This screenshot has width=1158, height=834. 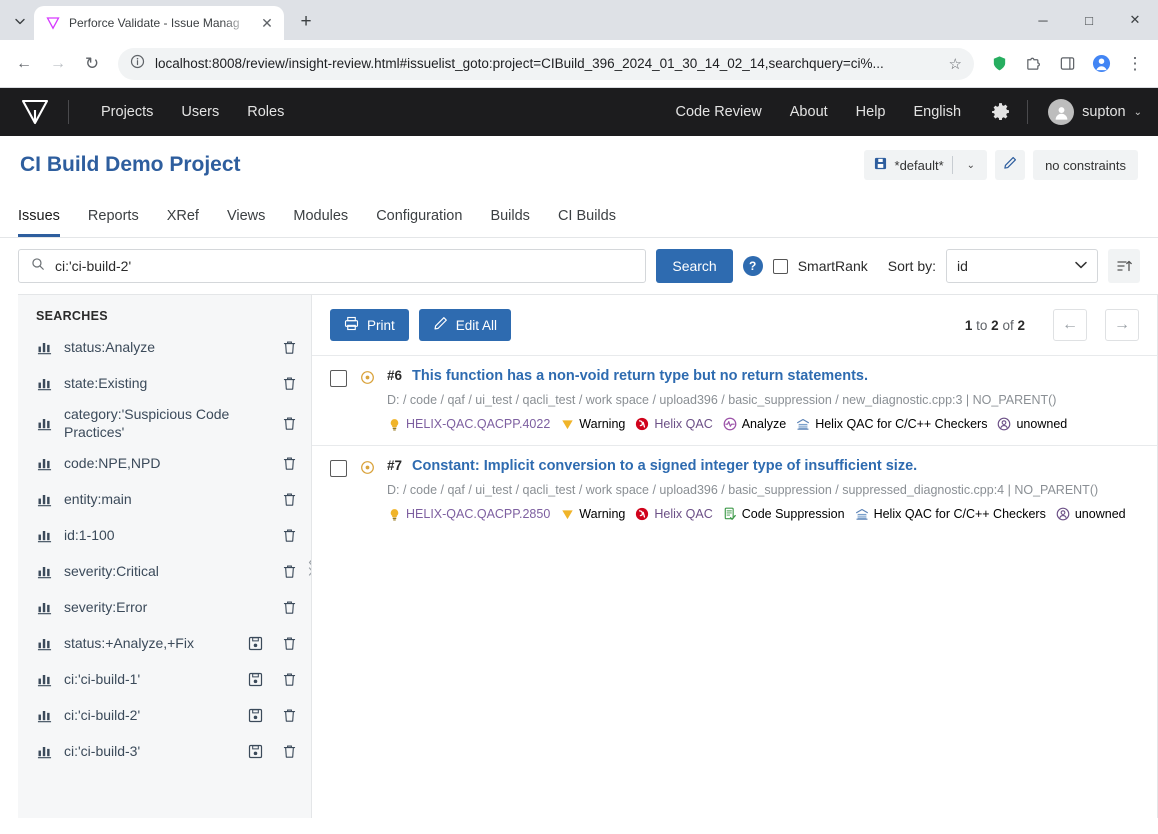 What do you see at coordinates (784, 514) in the screenshot?
I see `issue-badge-status: Code Suppression` at bounding box center [784, 514].